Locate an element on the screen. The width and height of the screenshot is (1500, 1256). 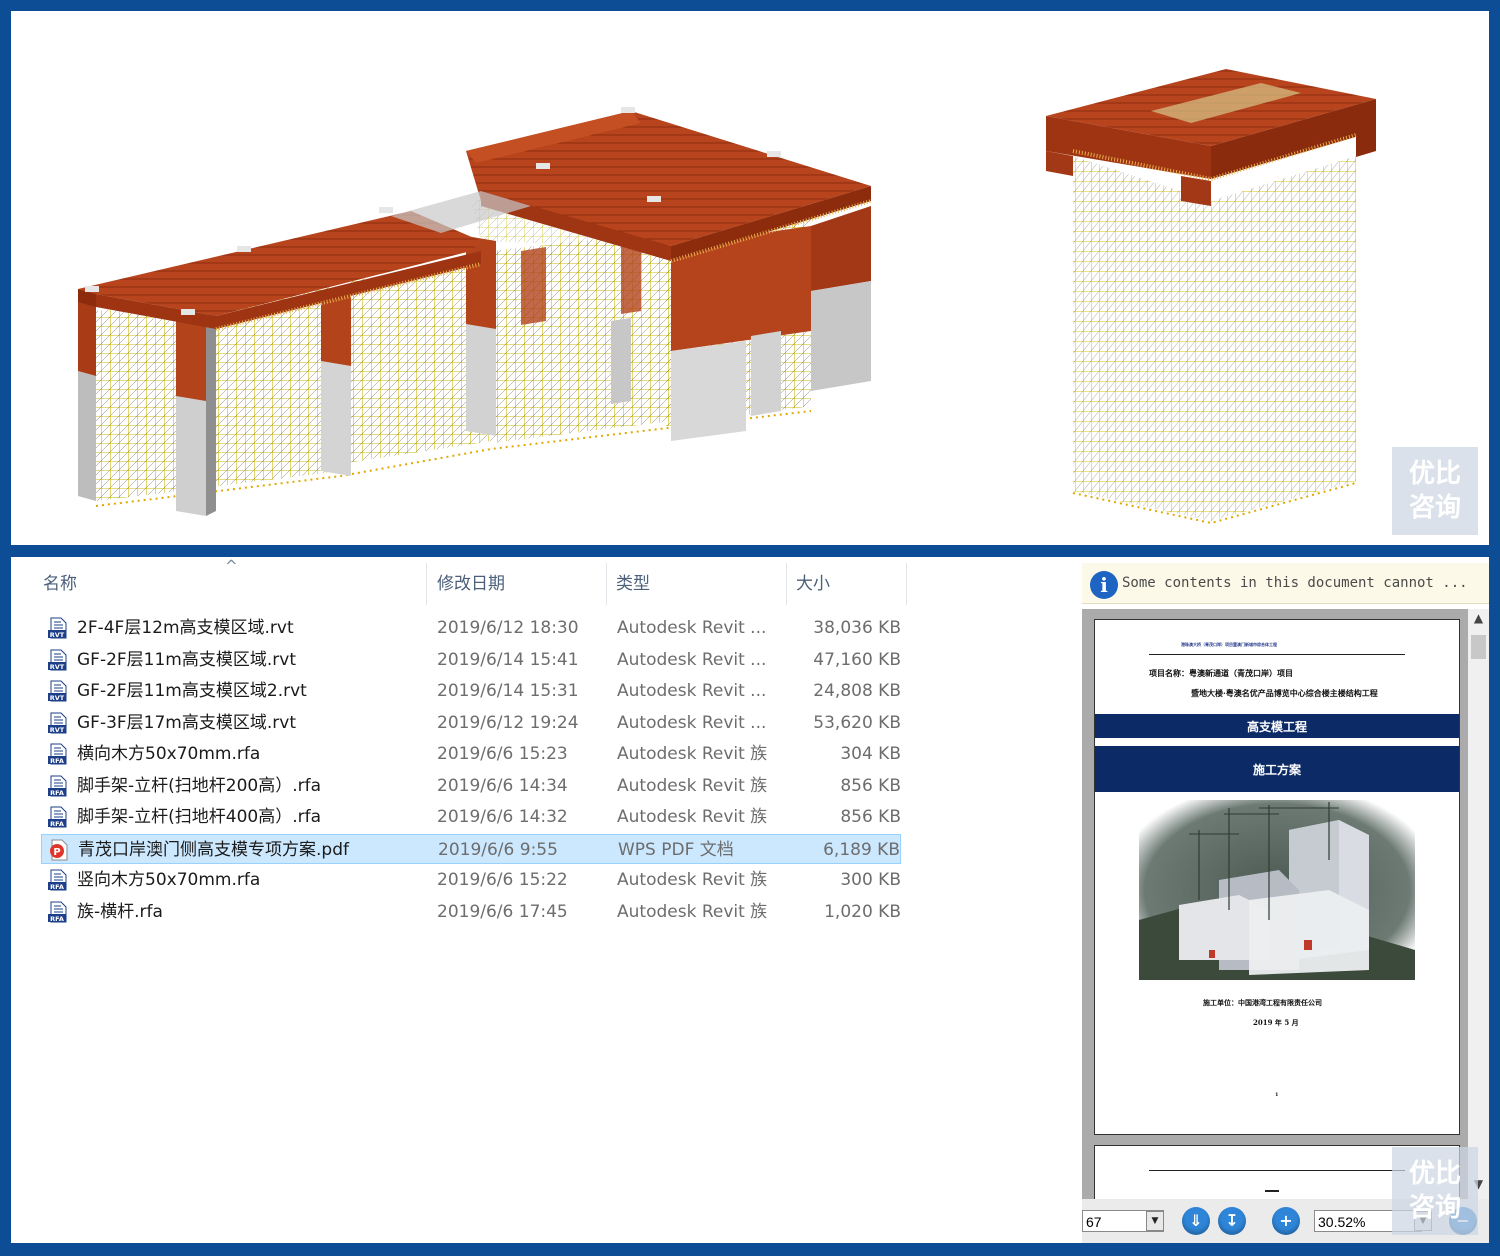
file-date: 2019/6/6 15:23 is located at coordinates (502, 754).